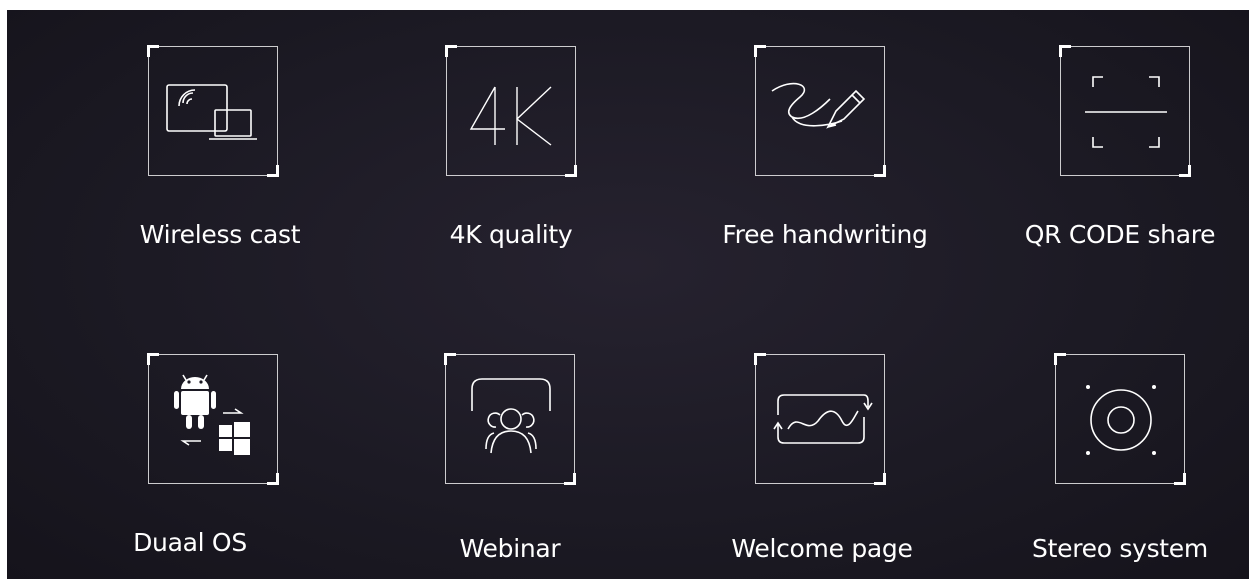 This screenshot has width=1249, height=579. I want to click on qr-scan-icon, so click(1126, 112).